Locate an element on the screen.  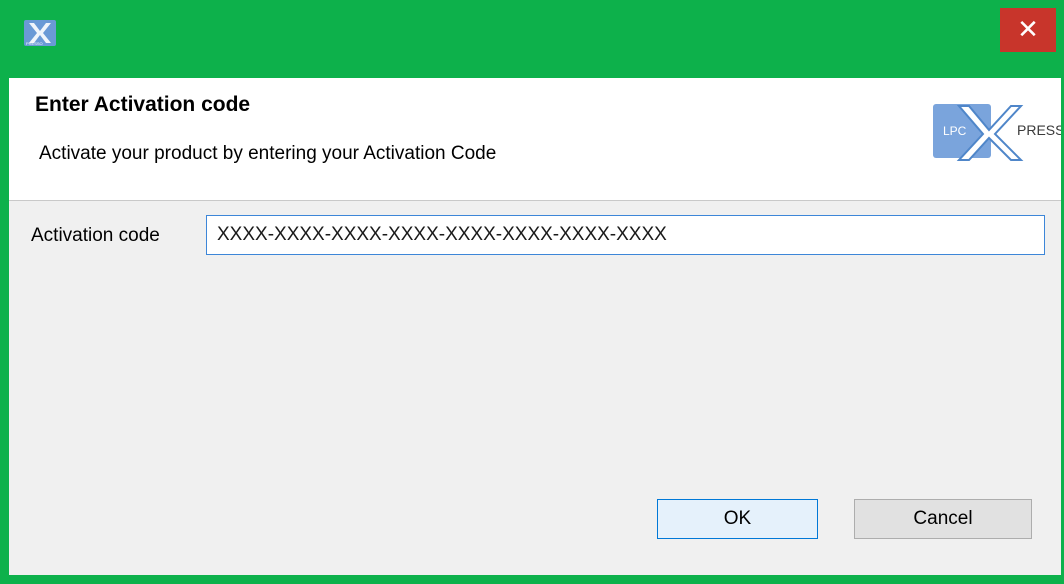
lpcxpresso-logo: LPC PRESSO is located at coordinates (997, 132).